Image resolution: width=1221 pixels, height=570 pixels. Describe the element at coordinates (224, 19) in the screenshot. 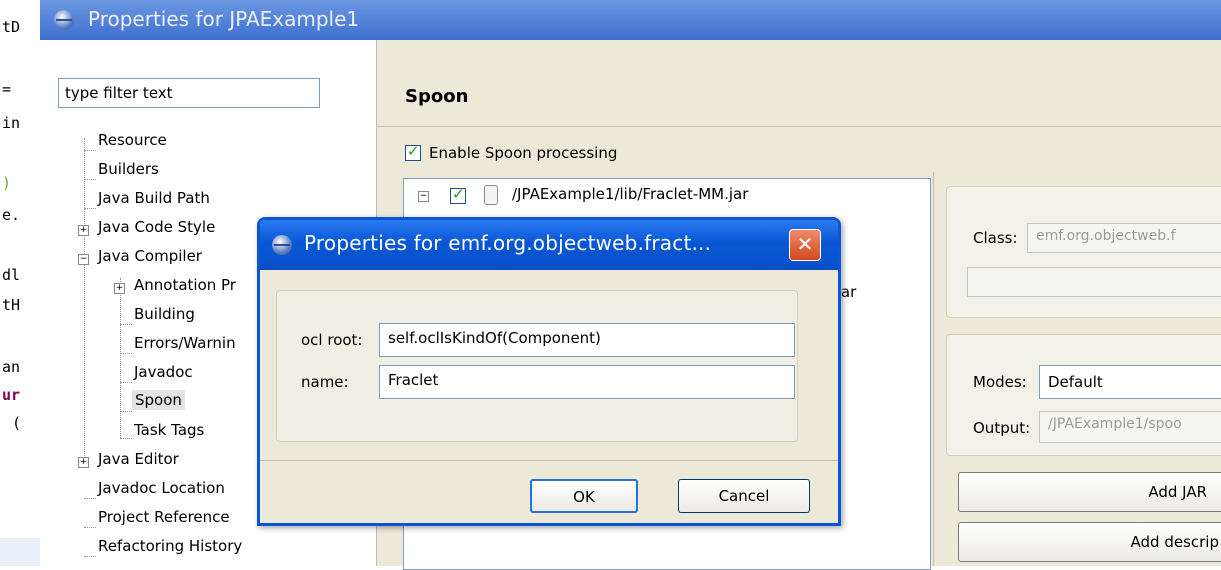

I see `window-title: Properties for JPAExample1` at that location.